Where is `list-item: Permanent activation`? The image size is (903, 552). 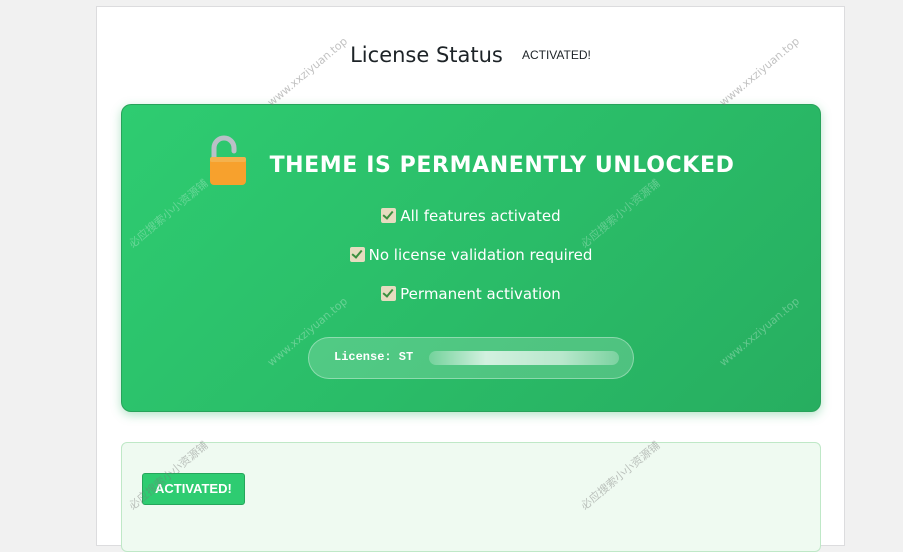
list-item: Permanent activation is located at coordinates (471, 300).